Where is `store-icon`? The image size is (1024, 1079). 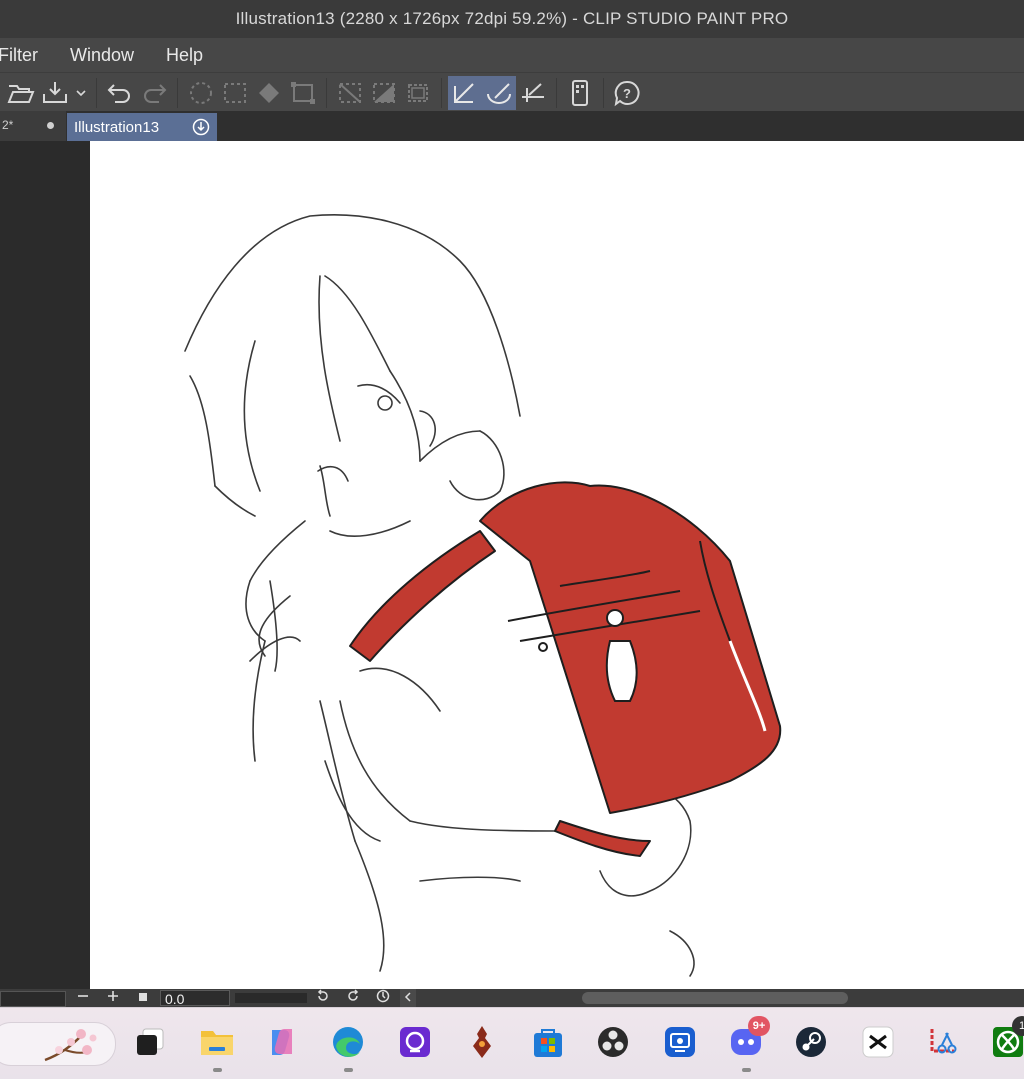
store-icon is located at coordinates (548, 1043).